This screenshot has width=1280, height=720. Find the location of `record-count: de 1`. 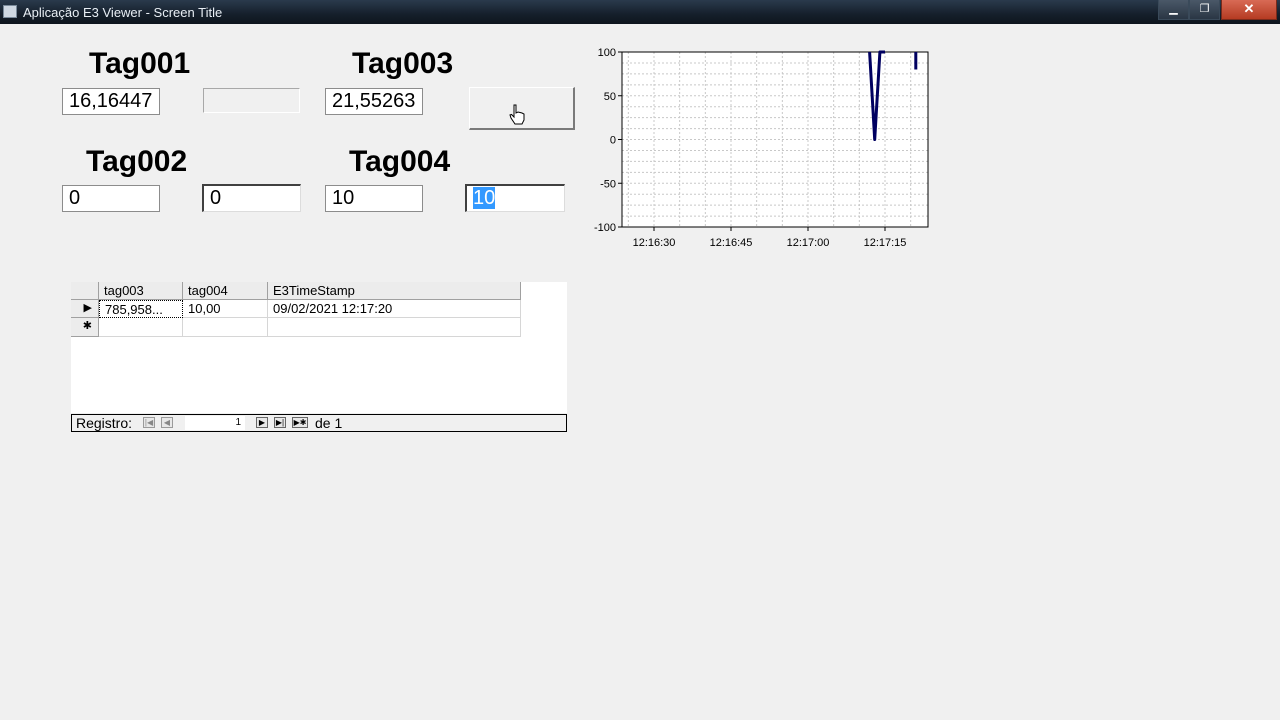

record-count: de 1 is located at coordinates (329, 423).